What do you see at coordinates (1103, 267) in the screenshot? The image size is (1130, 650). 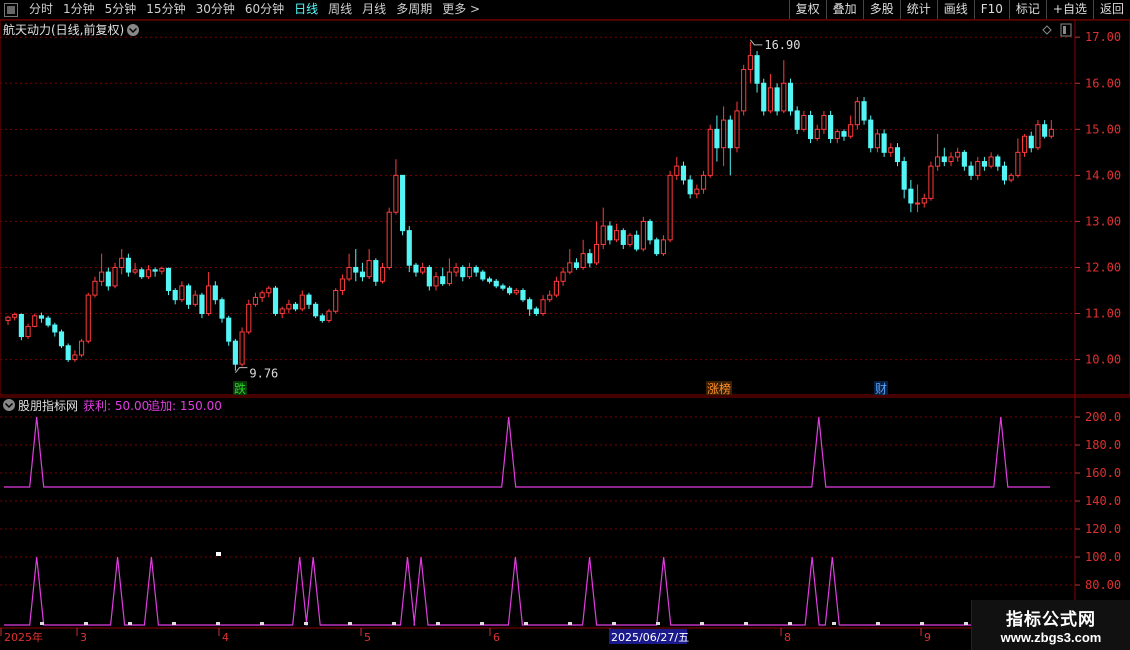 I see `price-tick-label: 12.00` at bounding box center [1103, 267].